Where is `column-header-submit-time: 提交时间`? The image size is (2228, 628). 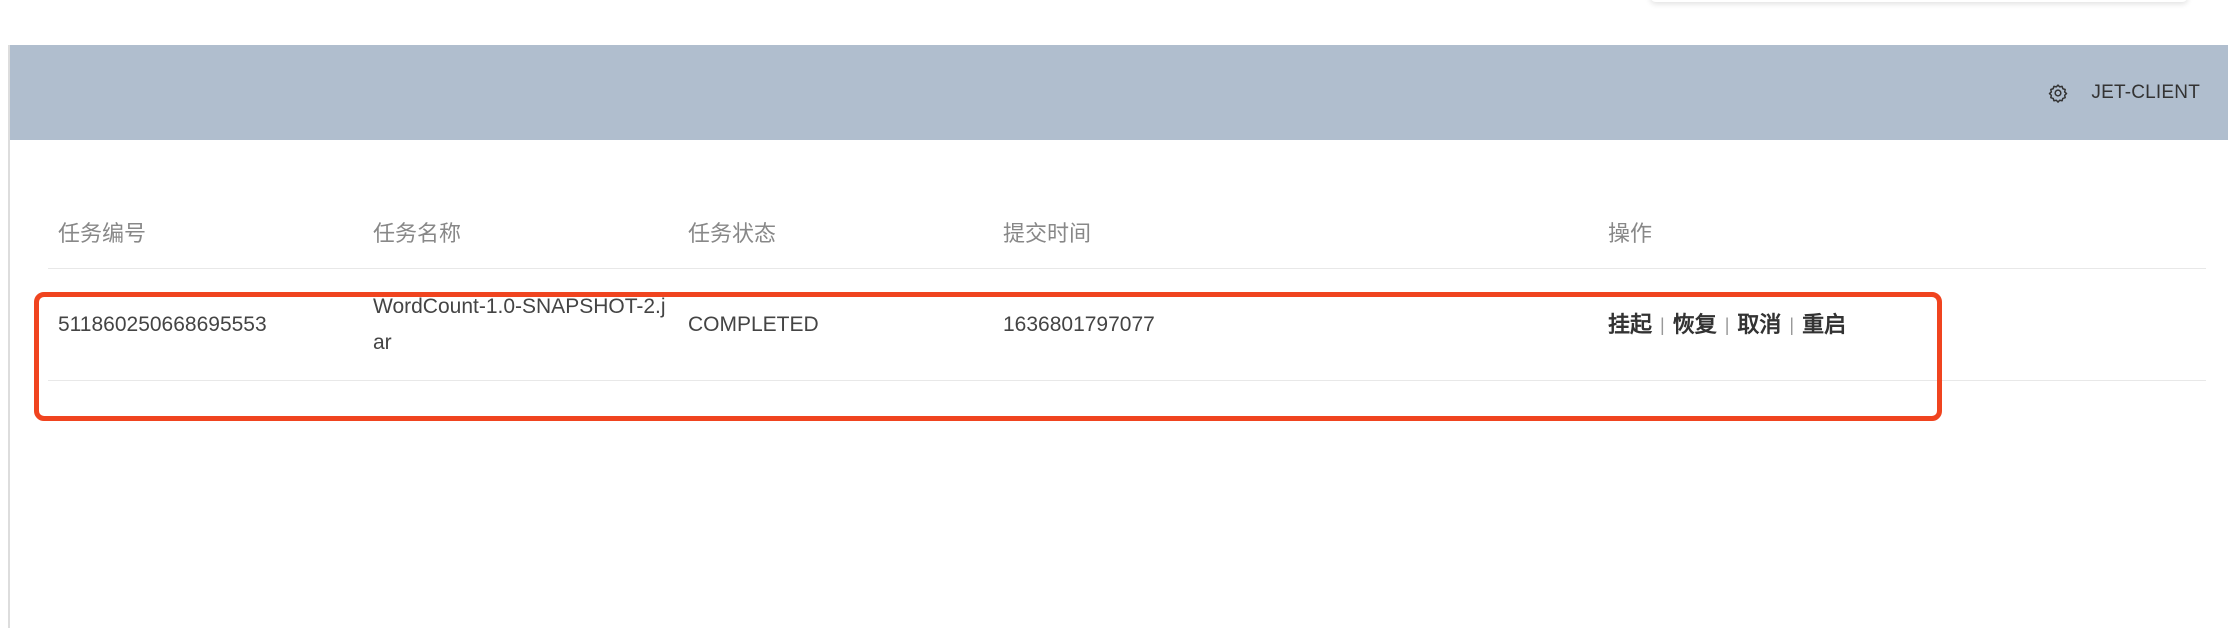 column-header-submit-time: 提交时间 is located at coordinates (1047, 233).